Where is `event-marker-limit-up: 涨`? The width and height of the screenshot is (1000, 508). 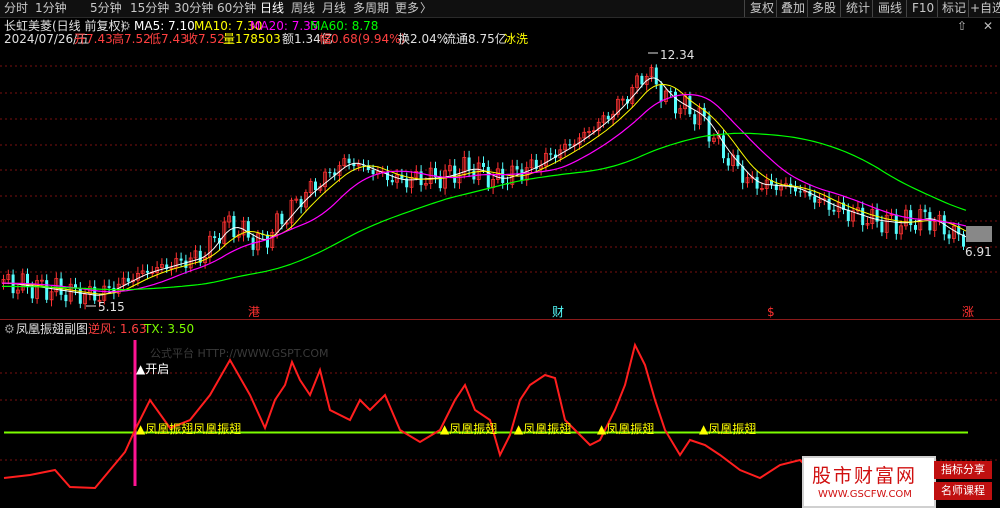
event-marker-limit-up: 涨 is located at coordinates (968, 312).